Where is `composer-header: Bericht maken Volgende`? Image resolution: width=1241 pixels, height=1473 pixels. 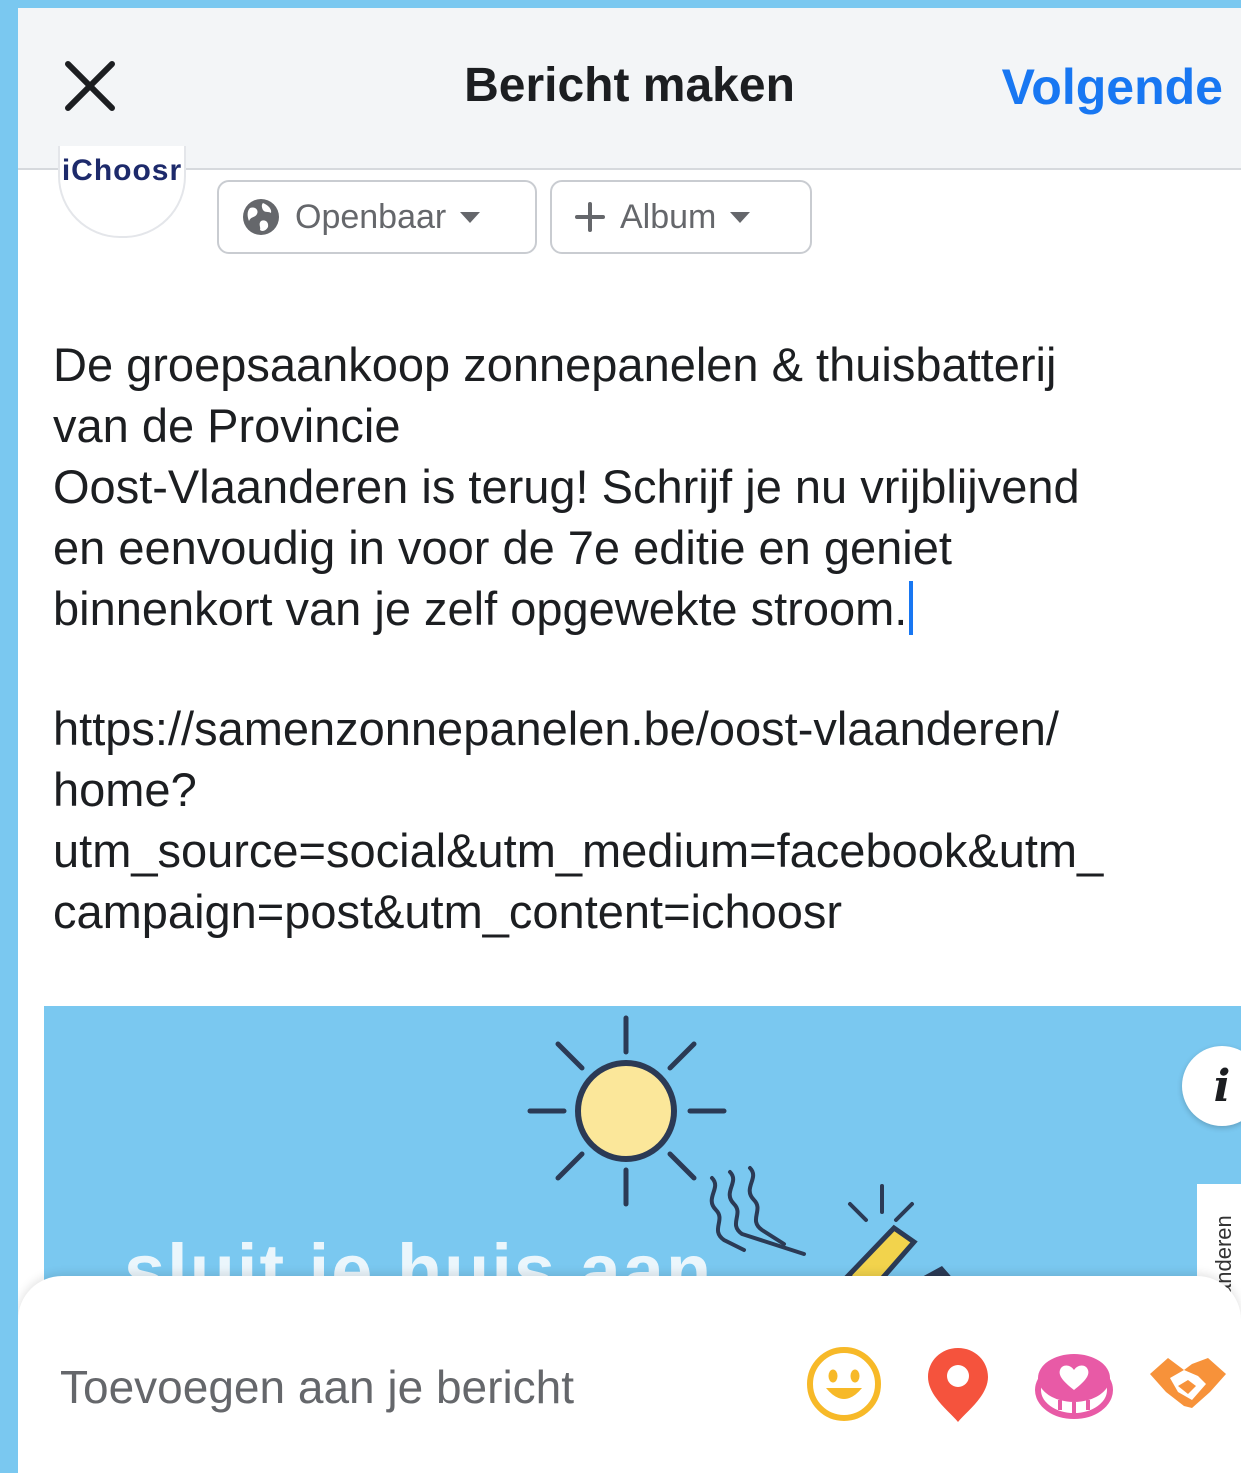 composer-header: Bericht maken Volgende is located at coordinates (629, 89).